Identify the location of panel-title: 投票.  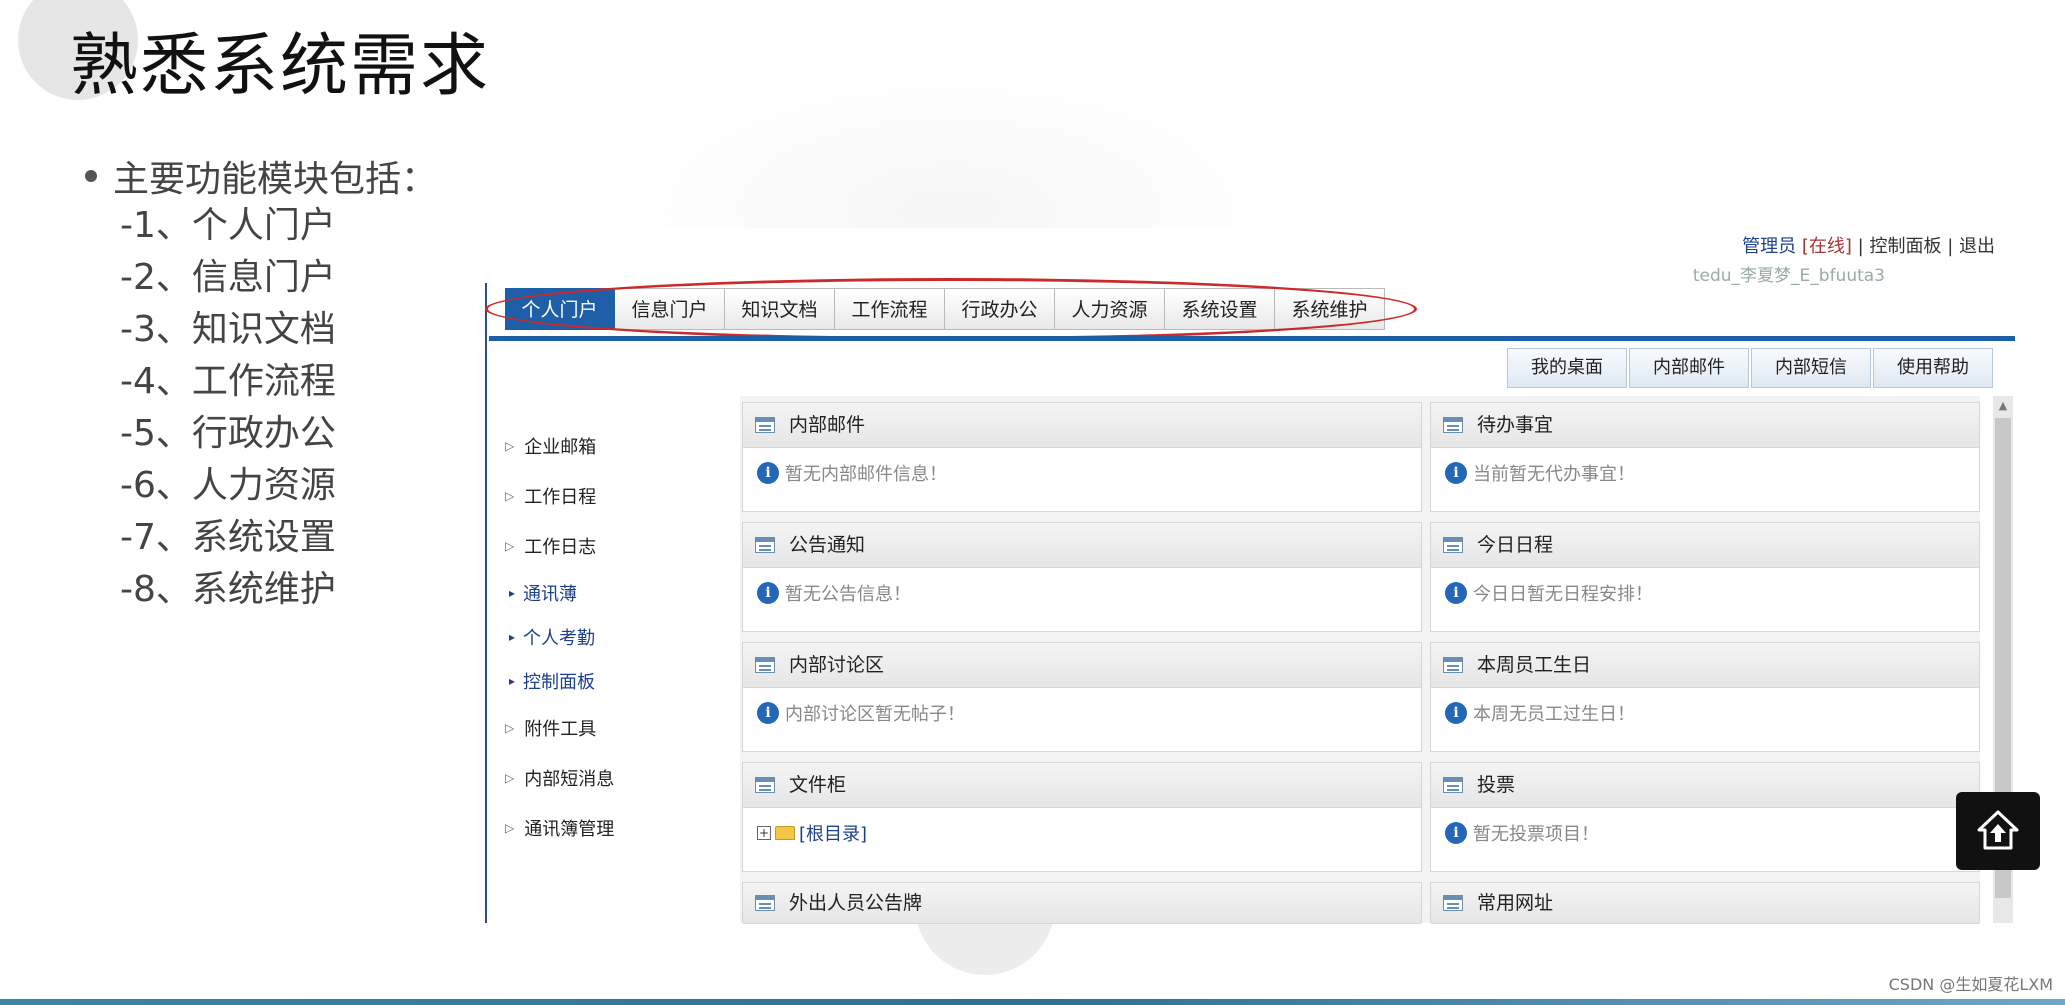
(1496, 785).